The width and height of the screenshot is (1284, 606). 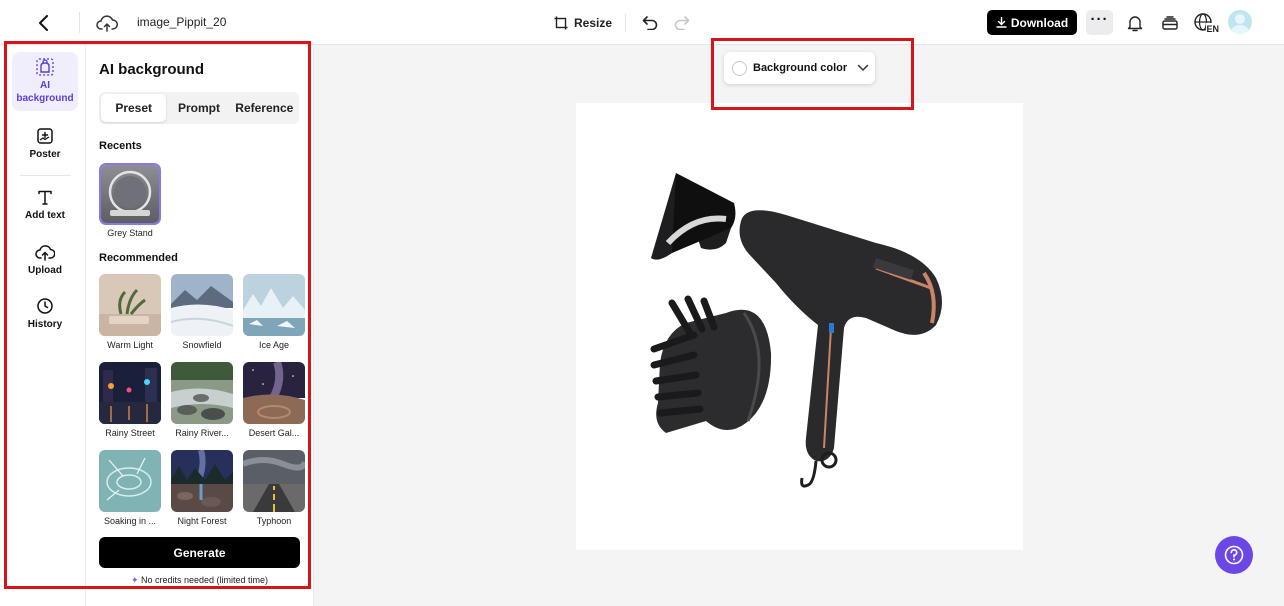 I want to click on file-name: image_Pippit_20, so click(x=181, y=22).